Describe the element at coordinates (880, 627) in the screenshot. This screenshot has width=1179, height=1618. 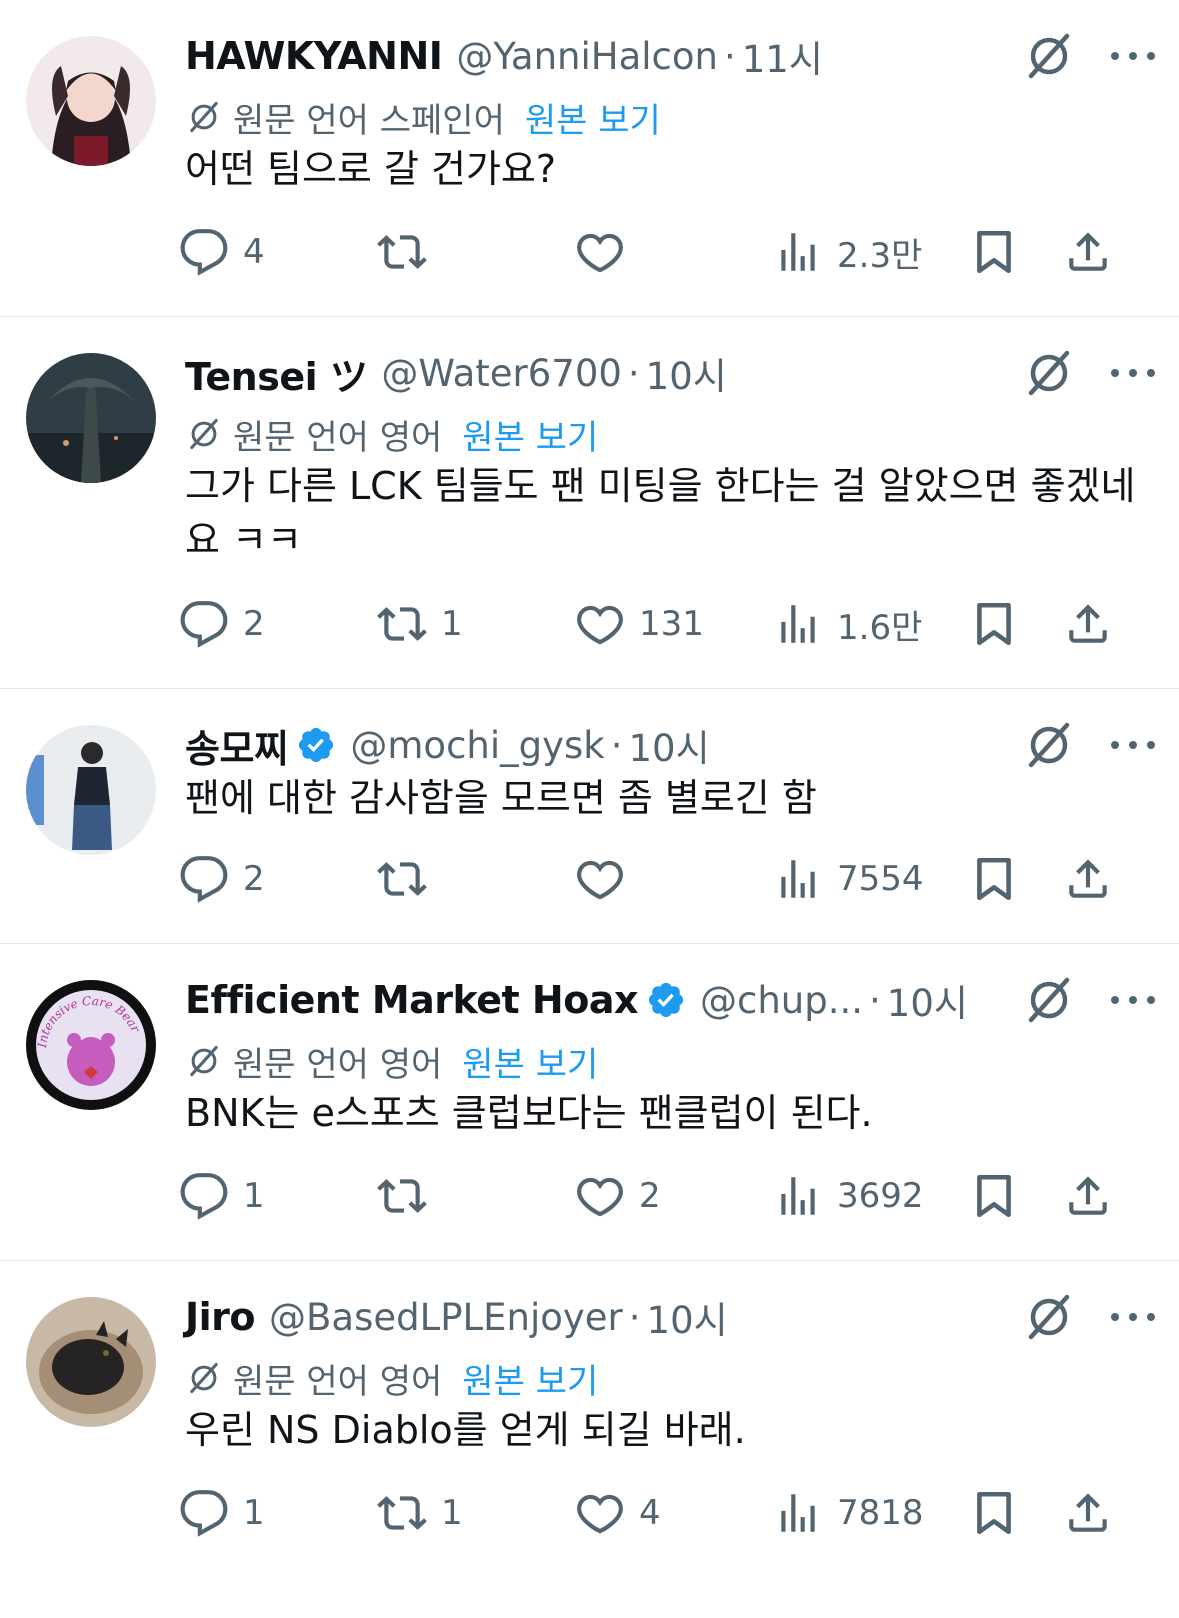
I see `view-count: 1.6만` at that location.